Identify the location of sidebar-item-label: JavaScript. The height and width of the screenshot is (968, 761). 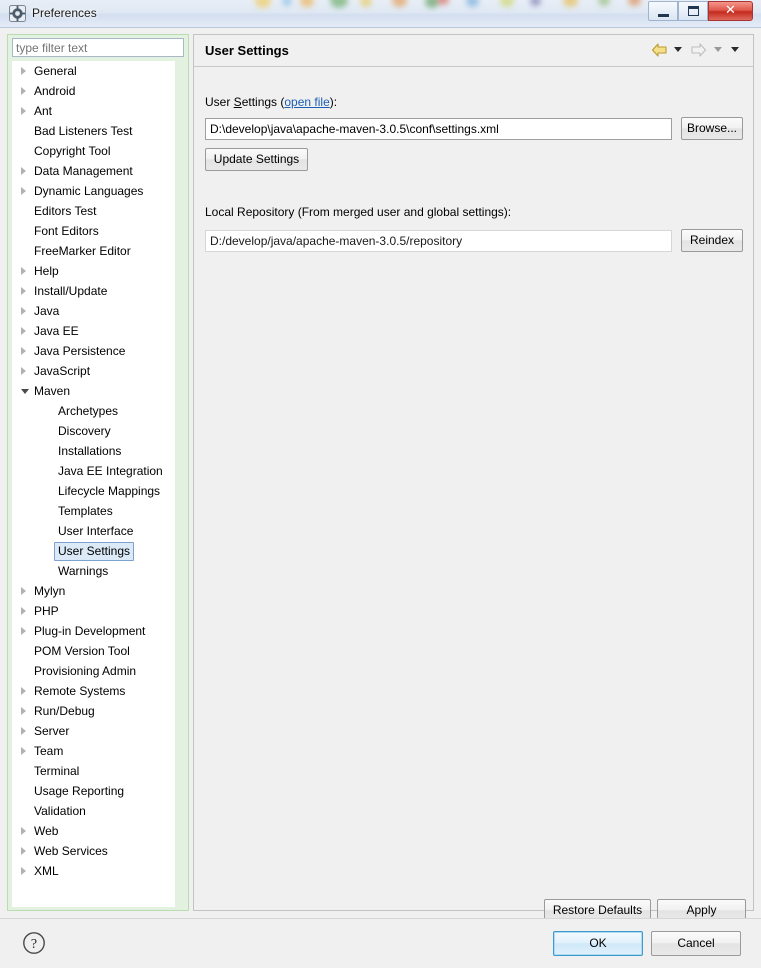
(62, 371).